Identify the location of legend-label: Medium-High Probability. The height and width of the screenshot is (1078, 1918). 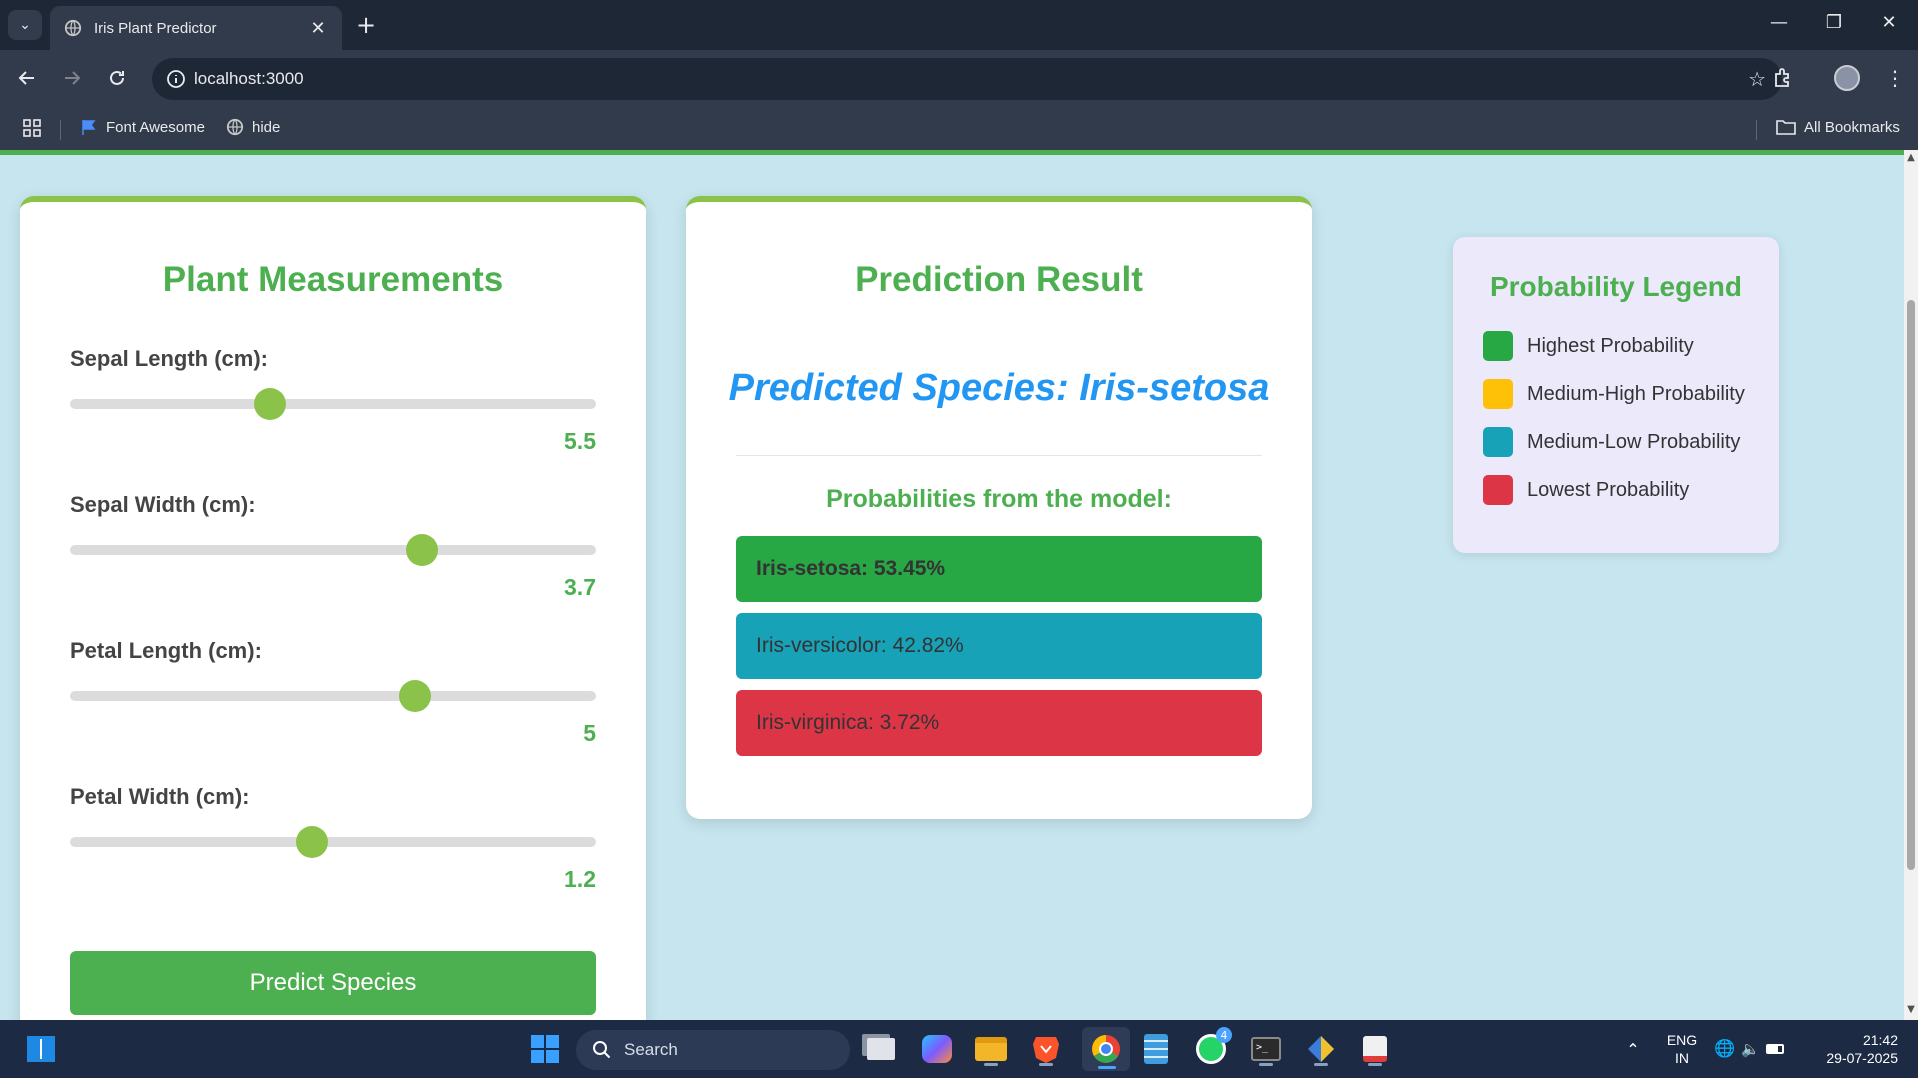
(1636, 393).